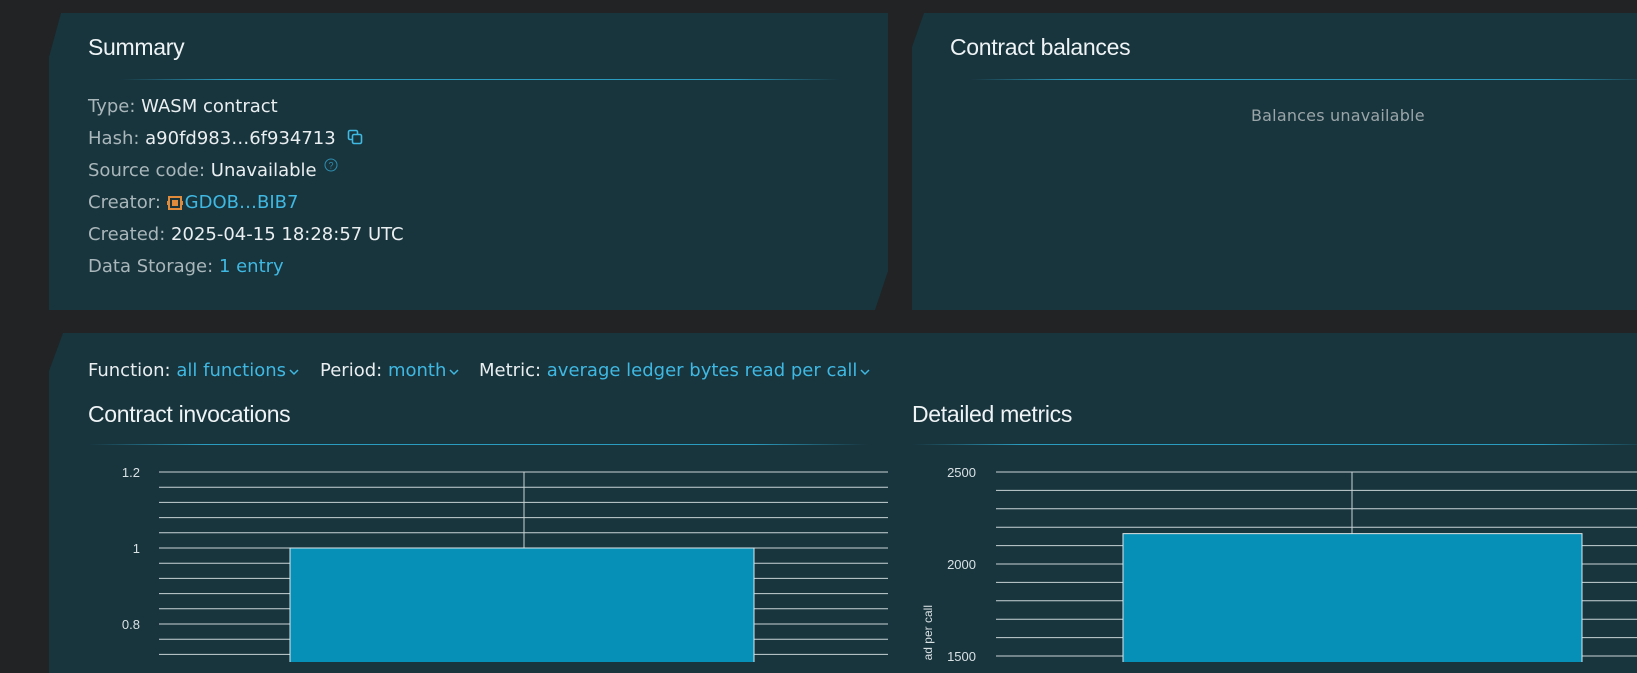 The image size is (1637, 673). I want to click on type-row: Type: WASM contract, so click(183, 106).